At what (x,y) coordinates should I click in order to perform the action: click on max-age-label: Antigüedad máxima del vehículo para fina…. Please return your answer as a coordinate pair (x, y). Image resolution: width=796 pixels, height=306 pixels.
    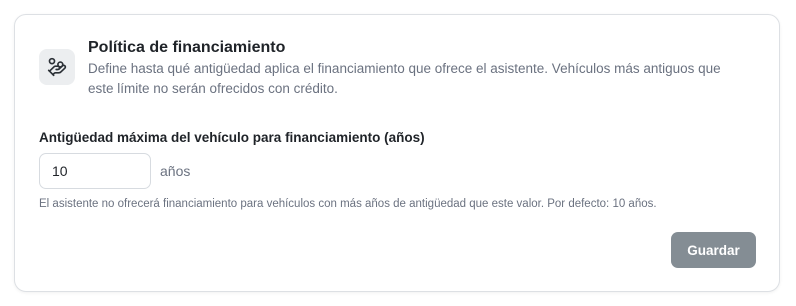
    Looking at the image, I should click on (232, 137).